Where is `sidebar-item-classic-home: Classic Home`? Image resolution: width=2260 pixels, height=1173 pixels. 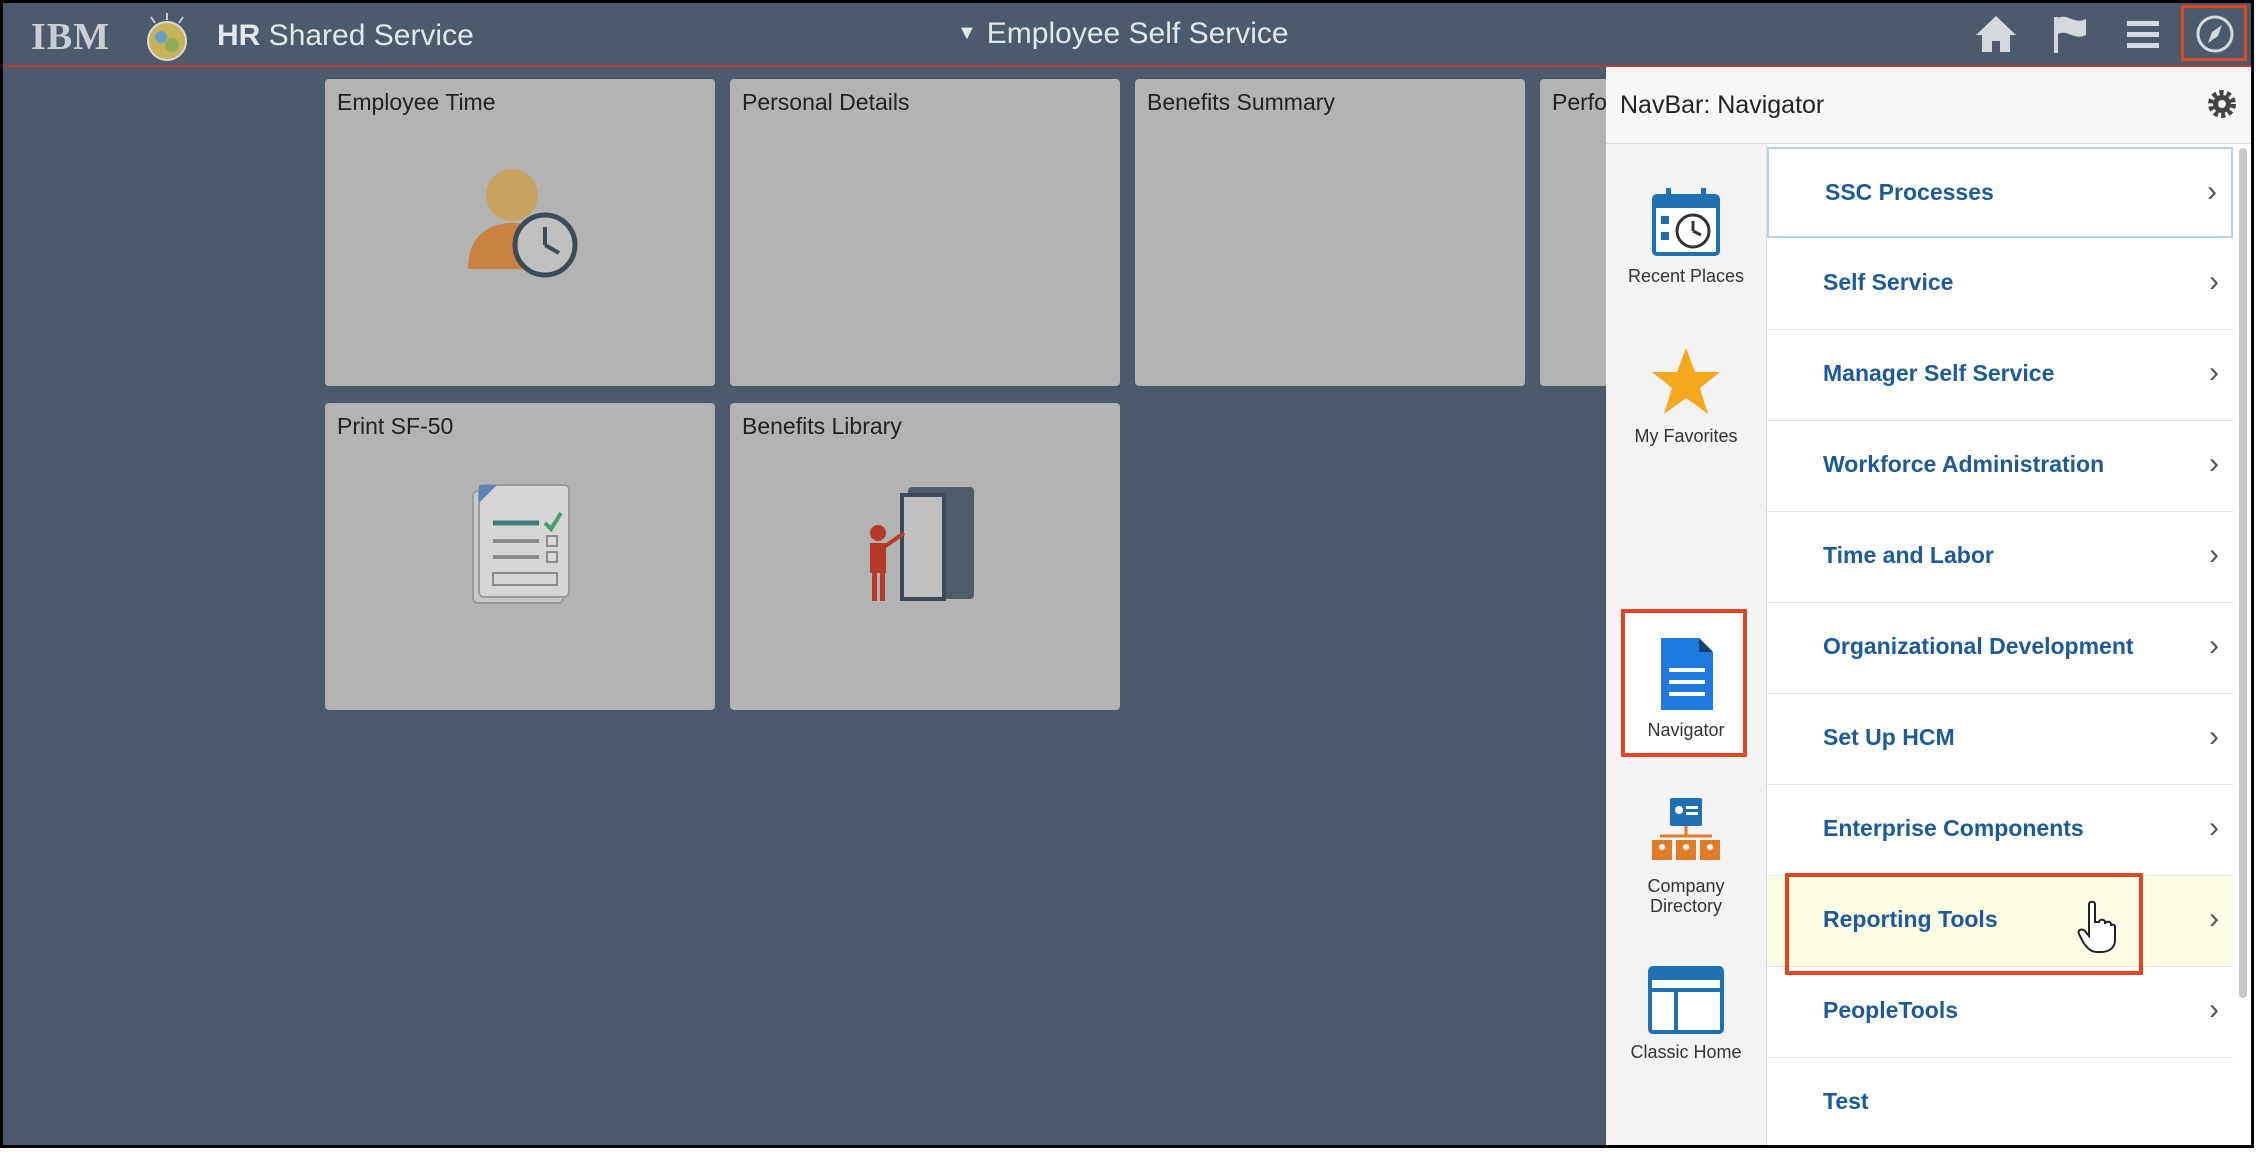 sidebar-item-classic-home: Classic Home is located at coordinates (1686, 1013).